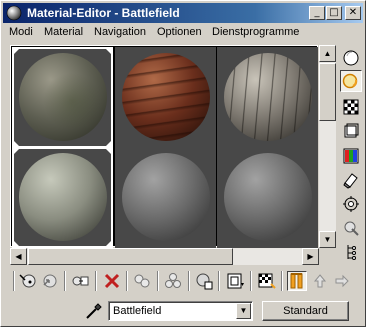 The height and width of the screenshot is (327, 366). I want to click on old-wood-planks-sphere, so click(268, 97).